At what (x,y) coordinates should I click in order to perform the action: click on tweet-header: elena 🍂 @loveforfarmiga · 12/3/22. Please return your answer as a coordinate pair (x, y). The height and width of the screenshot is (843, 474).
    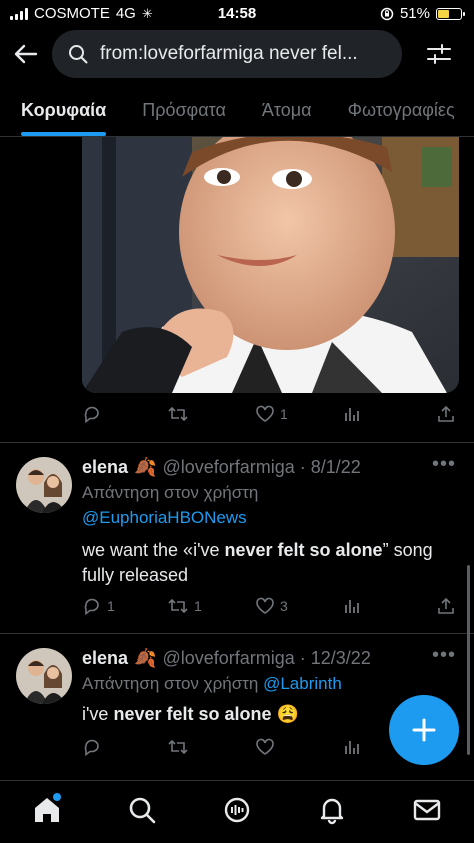
    Looking at the image, I should click on (226, 658).